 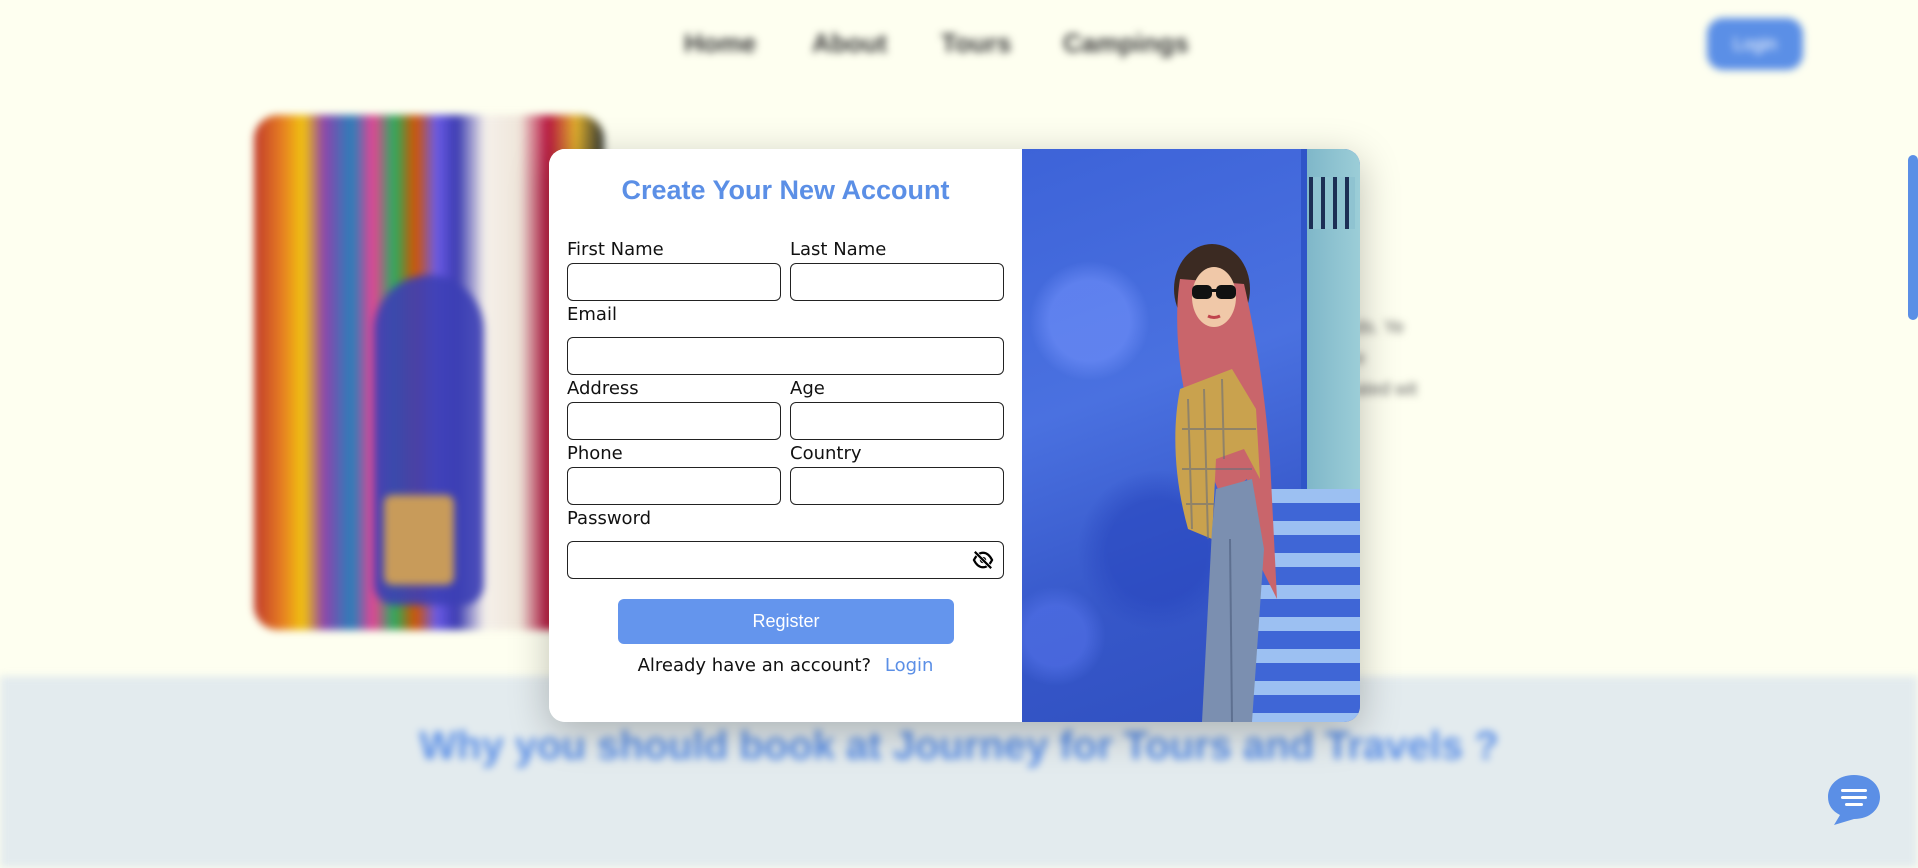 I want to click on password-input, so click(x=785, y=560).